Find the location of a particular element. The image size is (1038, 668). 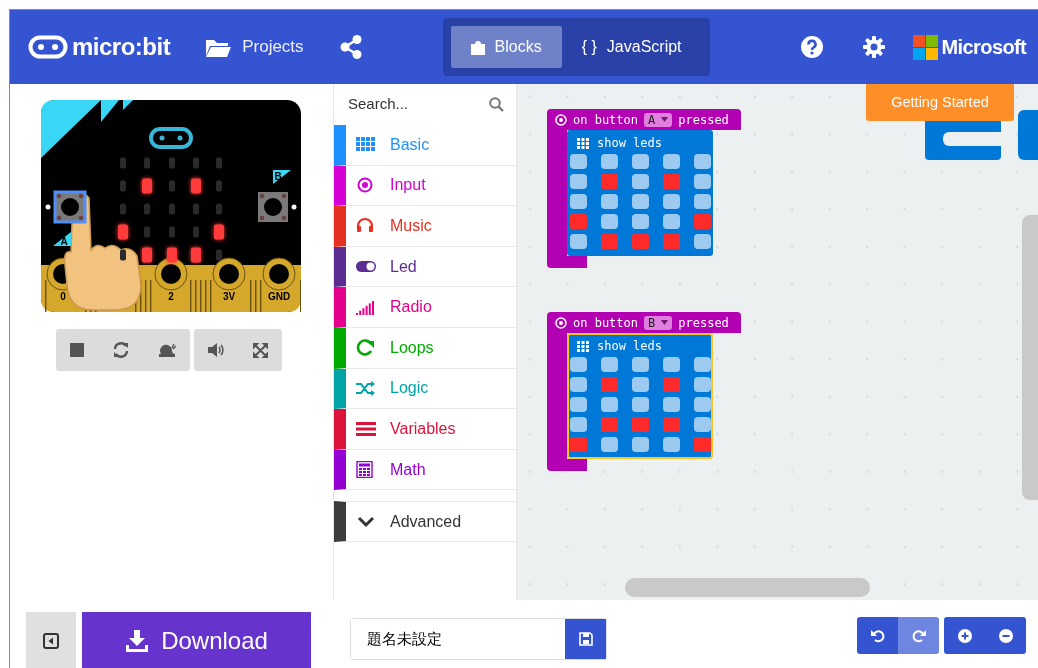

signal-bars-icon is located at coordinates (366, 307).